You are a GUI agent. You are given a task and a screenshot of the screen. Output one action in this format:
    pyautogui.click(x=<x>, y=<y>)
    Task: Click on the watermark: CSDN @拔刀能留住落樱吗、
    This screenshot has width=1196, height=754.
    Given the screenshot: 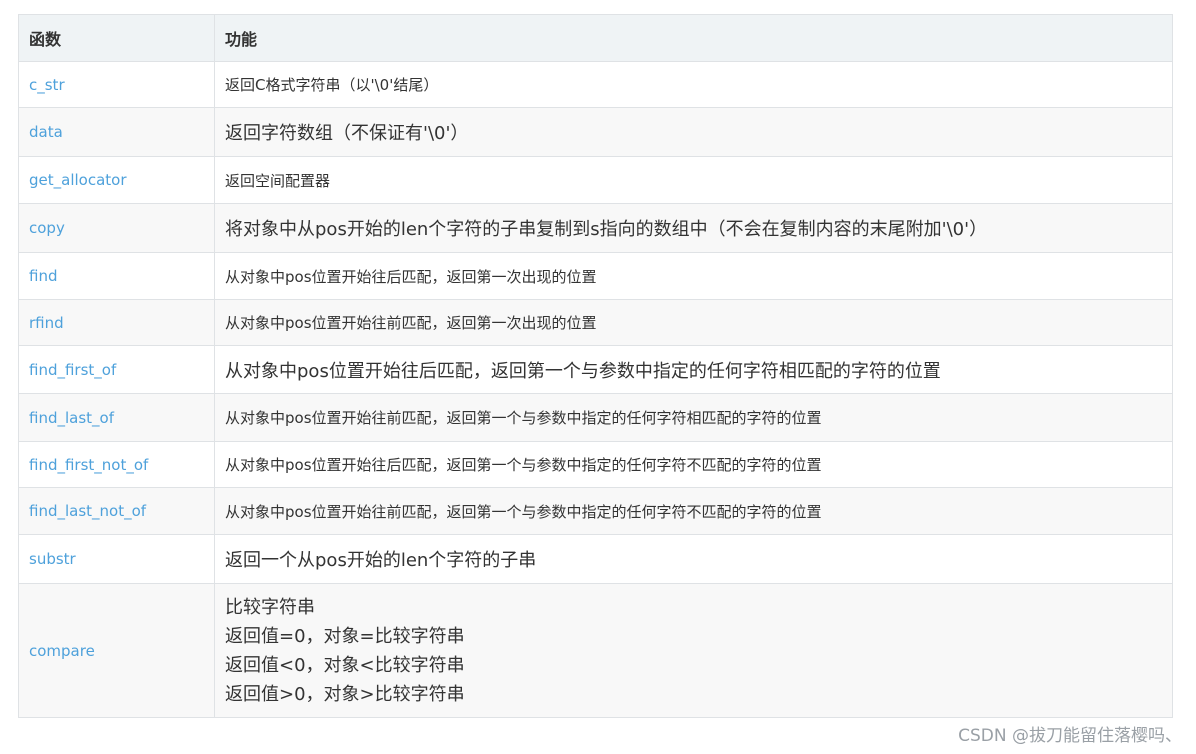 What is the action you would take?
    pyautogui.click(x=1070, y=736)
    